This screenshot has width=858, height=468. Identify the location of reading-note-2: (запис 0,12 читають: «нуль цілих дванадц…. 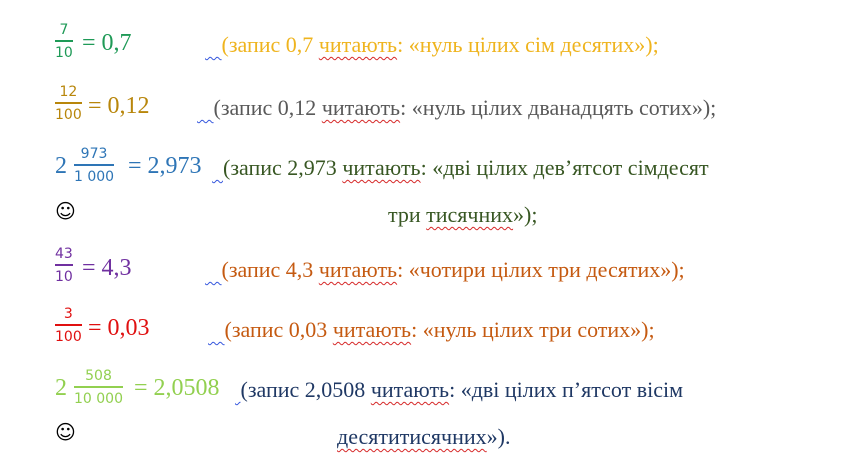
(457, 108).